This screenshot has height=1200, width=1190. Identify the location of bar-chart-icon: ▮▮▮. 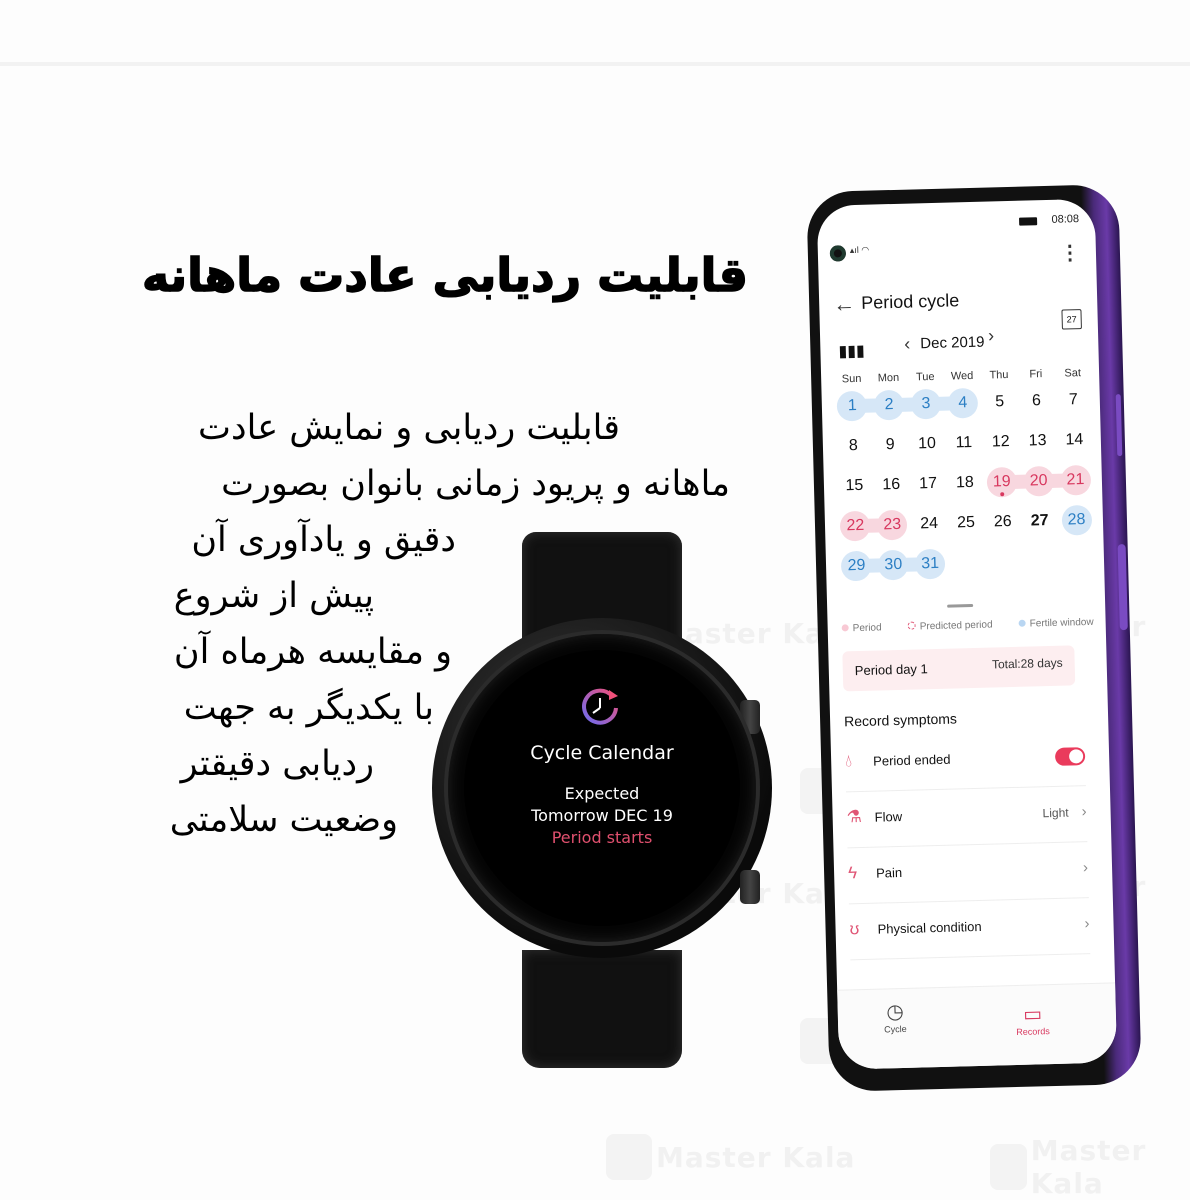
(851, 351).